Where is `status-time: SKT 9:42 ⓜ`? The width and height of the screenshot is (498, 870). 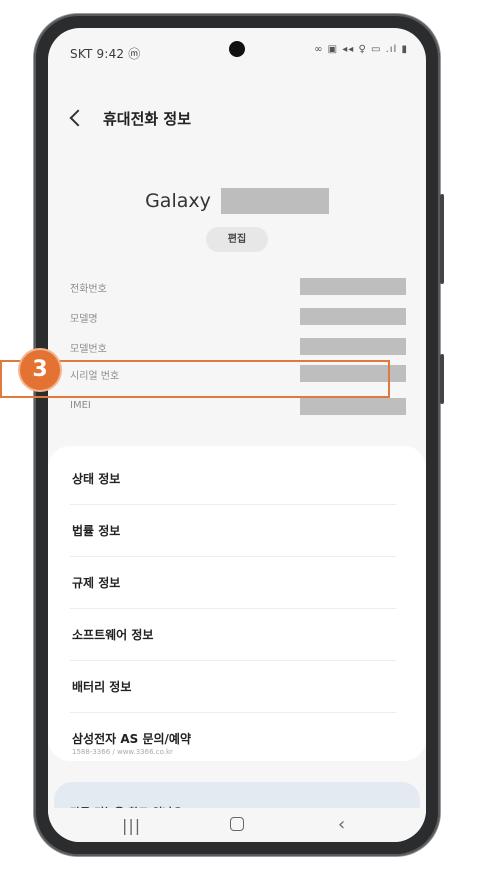 status-time: SKT 9:42 ⓜ is located at coordinates (105, 53).